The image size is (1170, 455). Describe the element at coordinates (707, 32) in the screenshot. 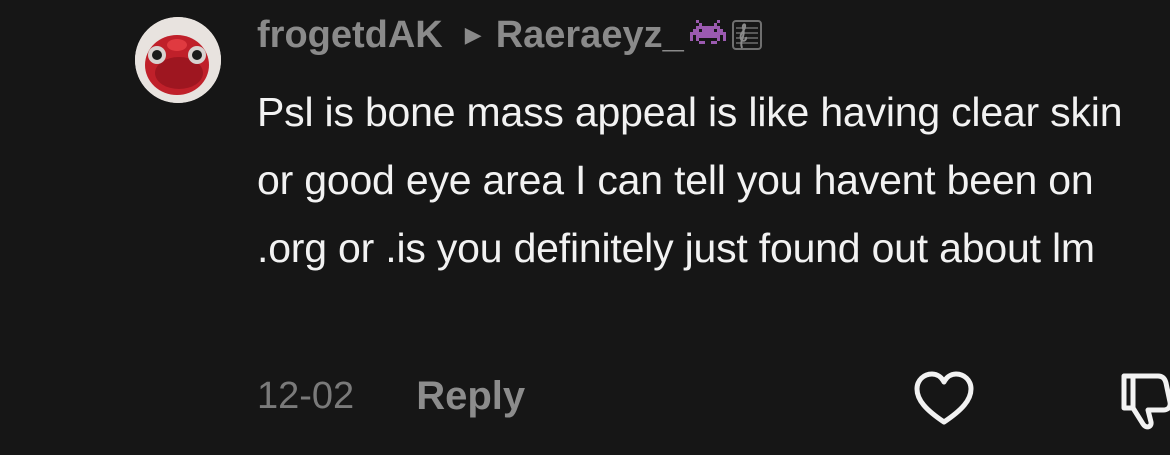

I see `space-invader-icon` at that location.